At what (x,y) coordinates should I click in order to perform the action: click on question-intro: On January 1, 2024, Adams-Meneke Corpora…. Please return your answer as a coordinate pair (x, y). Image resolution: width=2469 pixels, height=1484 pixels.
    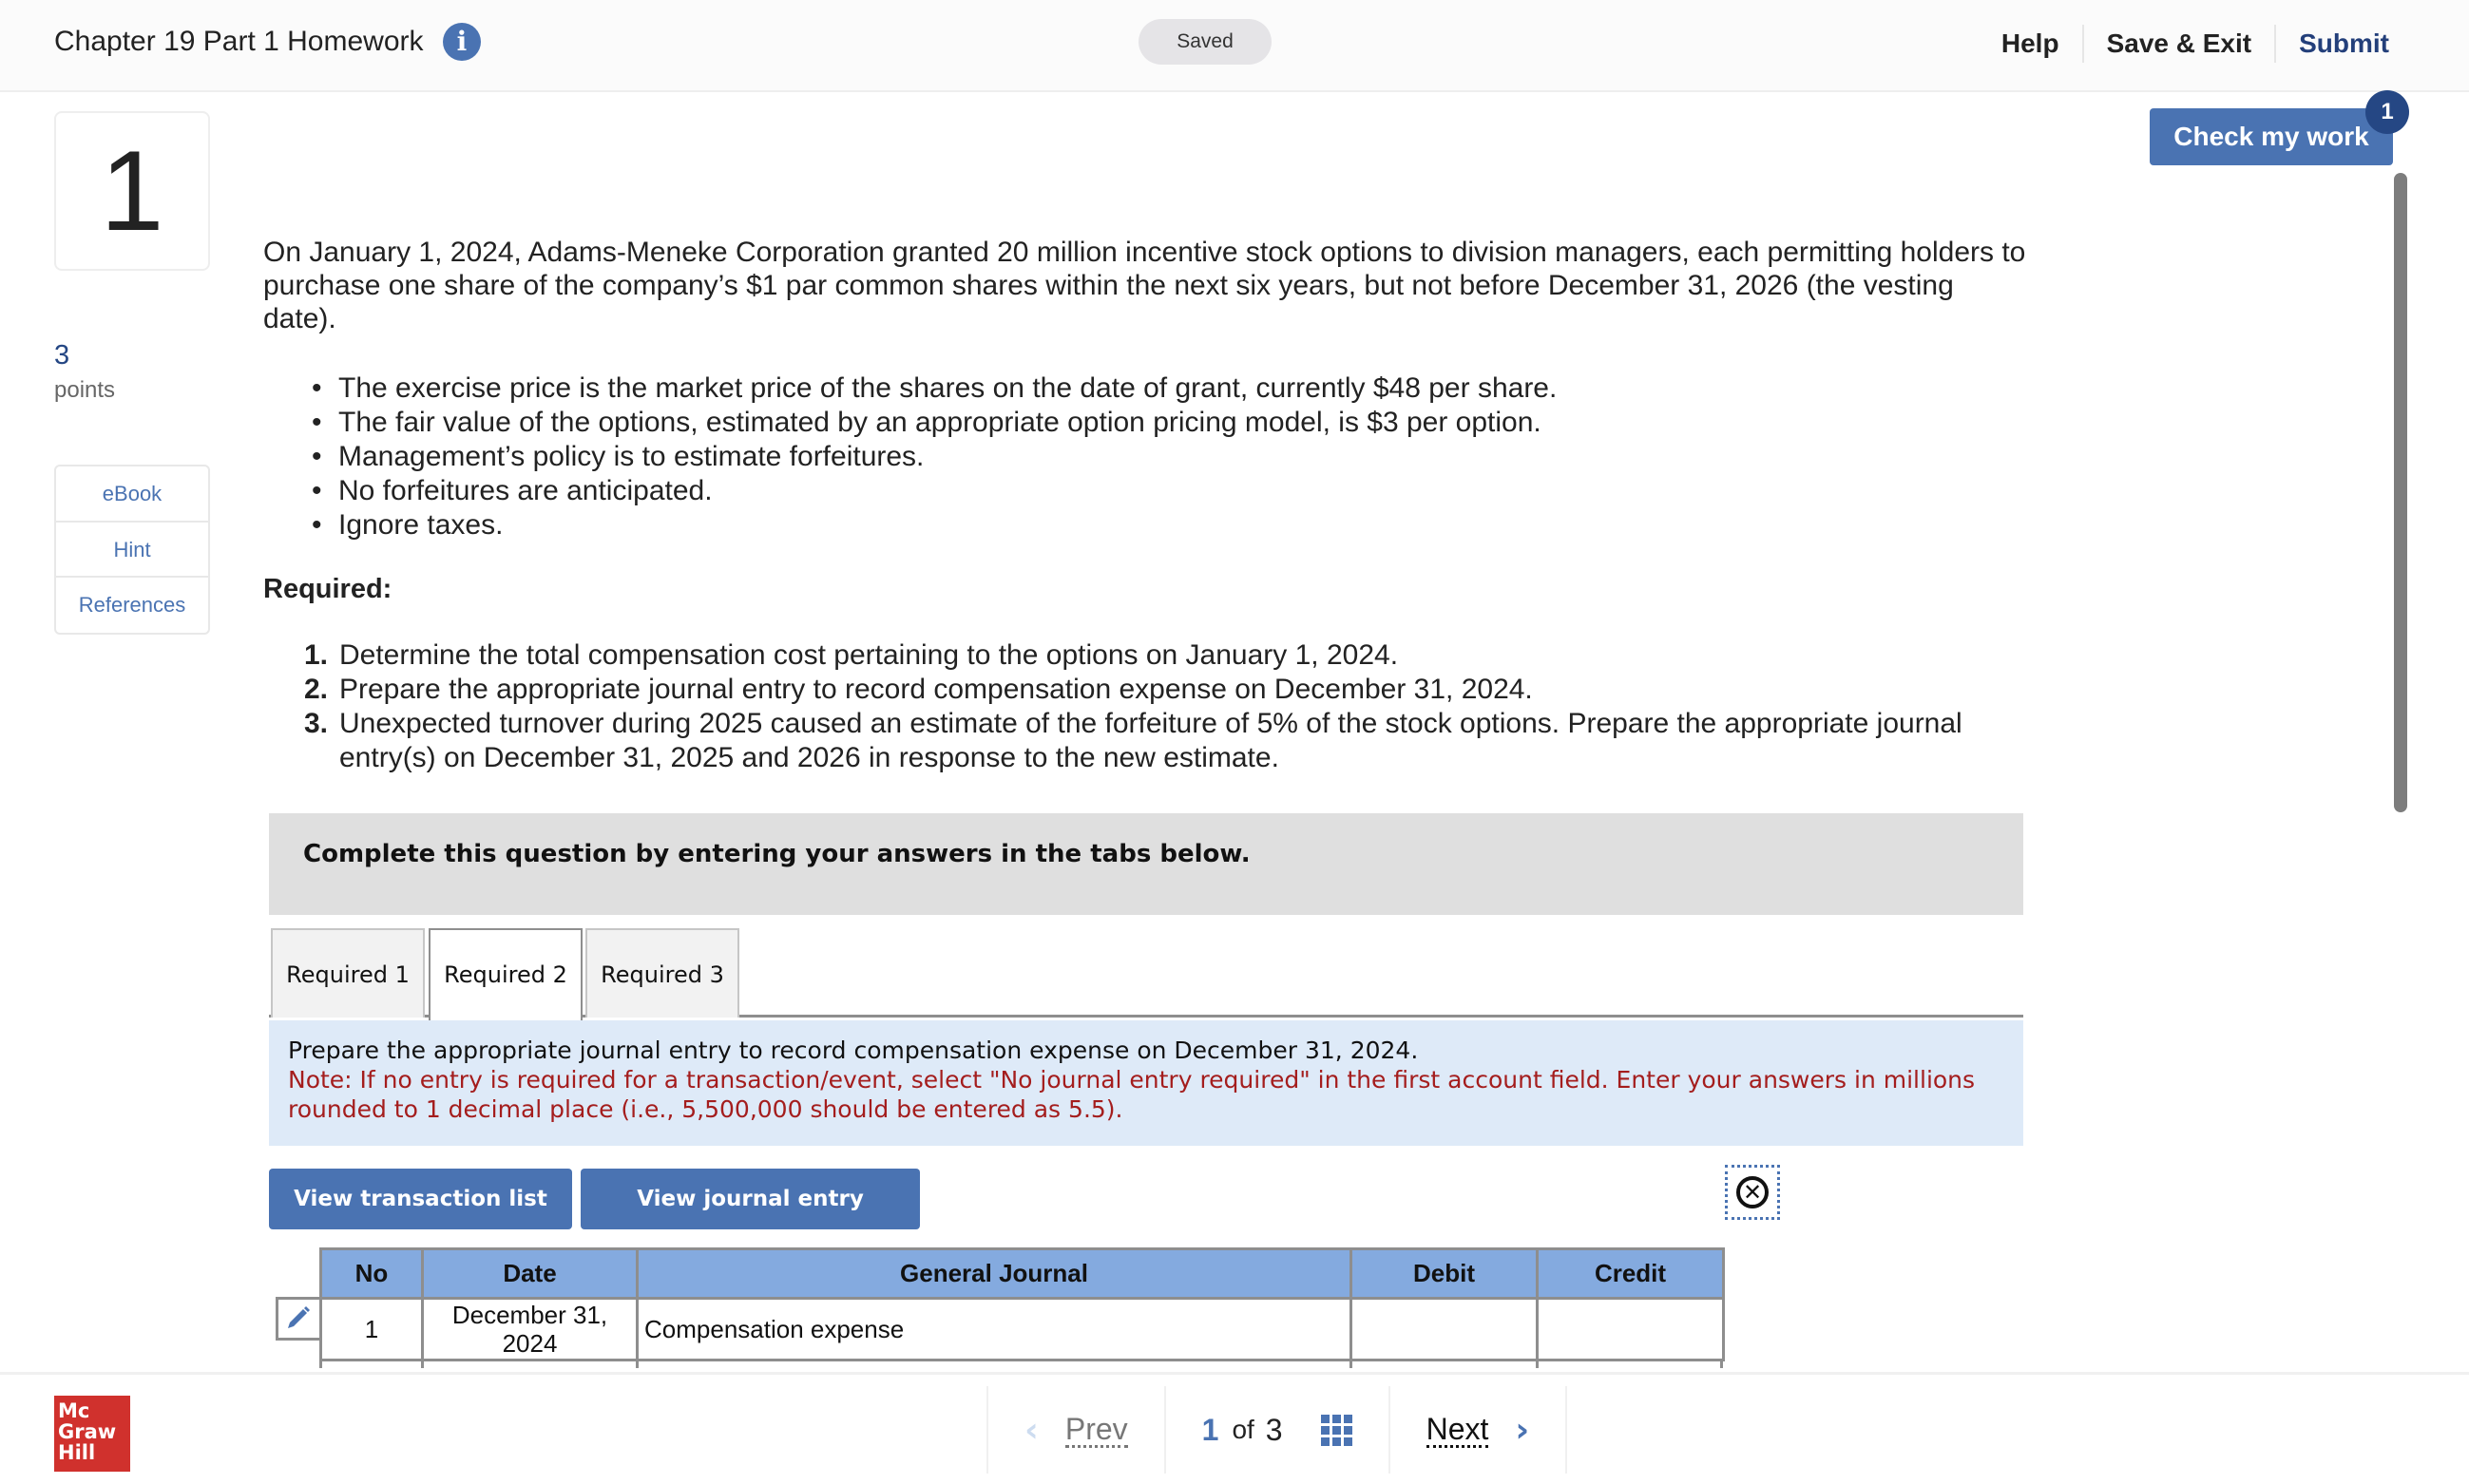
    Looking at the image, I should click on (1144, 285).